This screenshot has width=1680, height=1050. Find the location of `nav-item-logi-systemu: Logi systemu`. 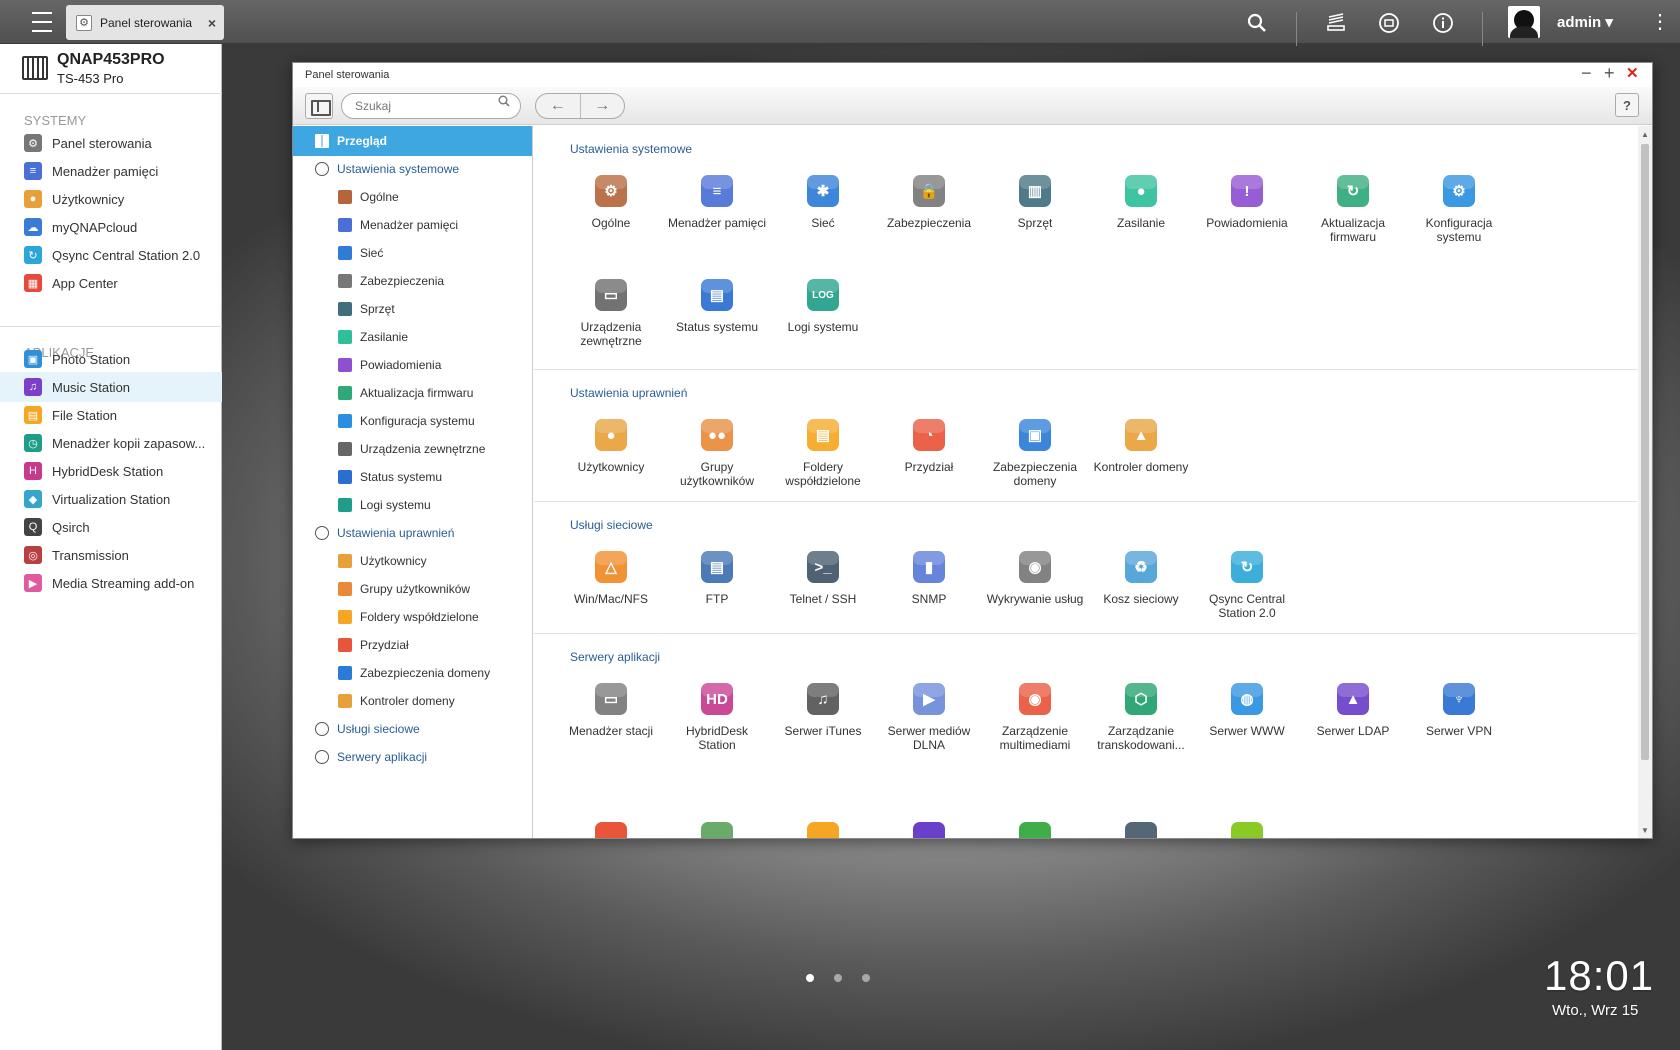

nav-item-logi-systemu: Logi systemu is located at coordinates (412, 505).